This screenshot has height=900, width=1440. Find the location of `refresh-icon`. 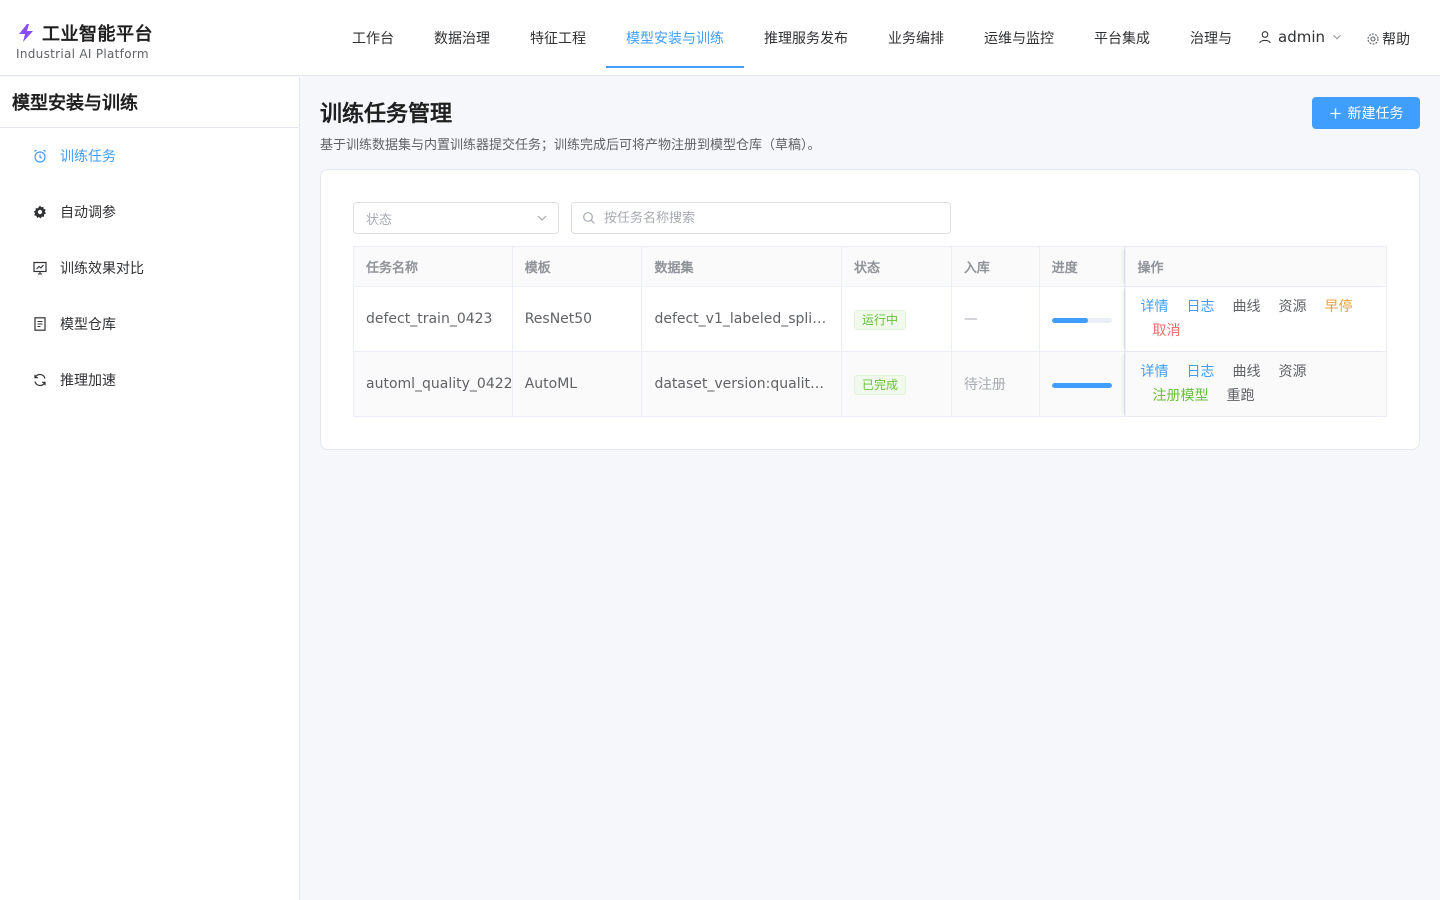

refresh-icon is located at coordinates (40, 380).